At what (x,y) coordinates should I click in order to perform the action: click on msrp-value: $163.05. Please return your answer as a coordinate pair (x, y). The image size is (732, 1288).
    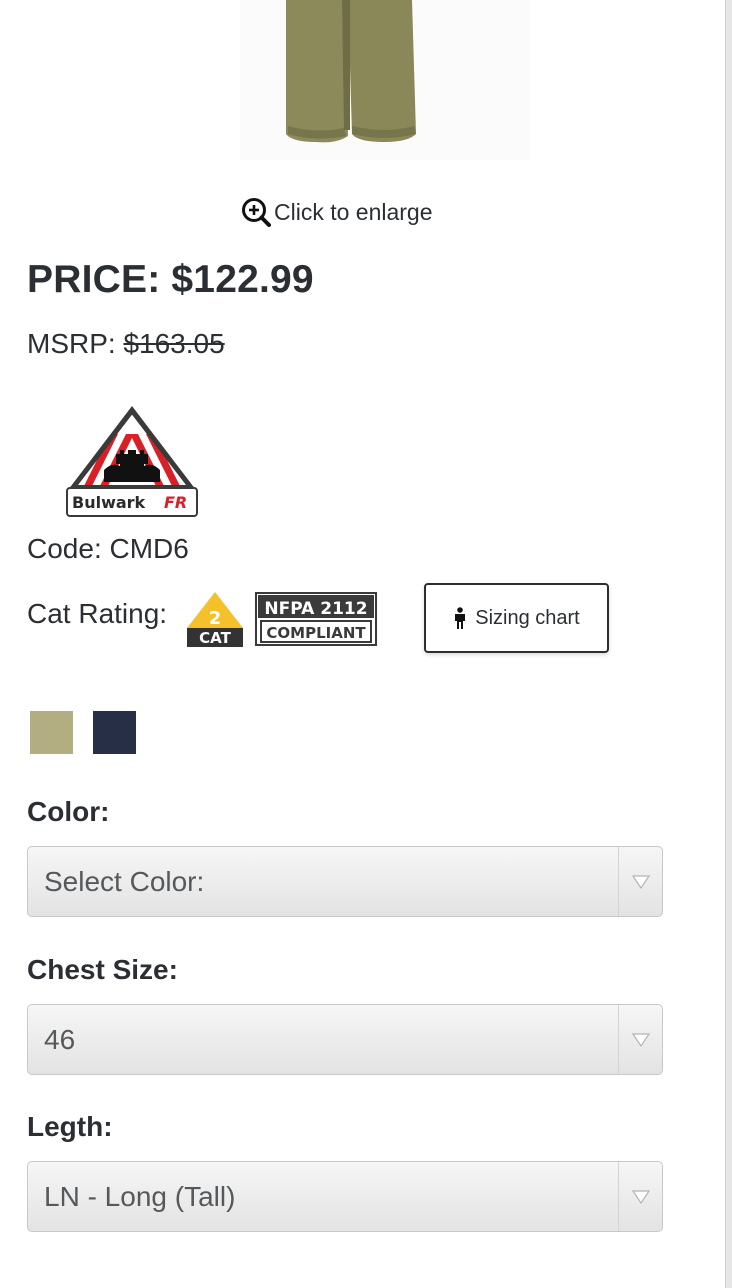
    Looking at the image, I should click on (174, 343).